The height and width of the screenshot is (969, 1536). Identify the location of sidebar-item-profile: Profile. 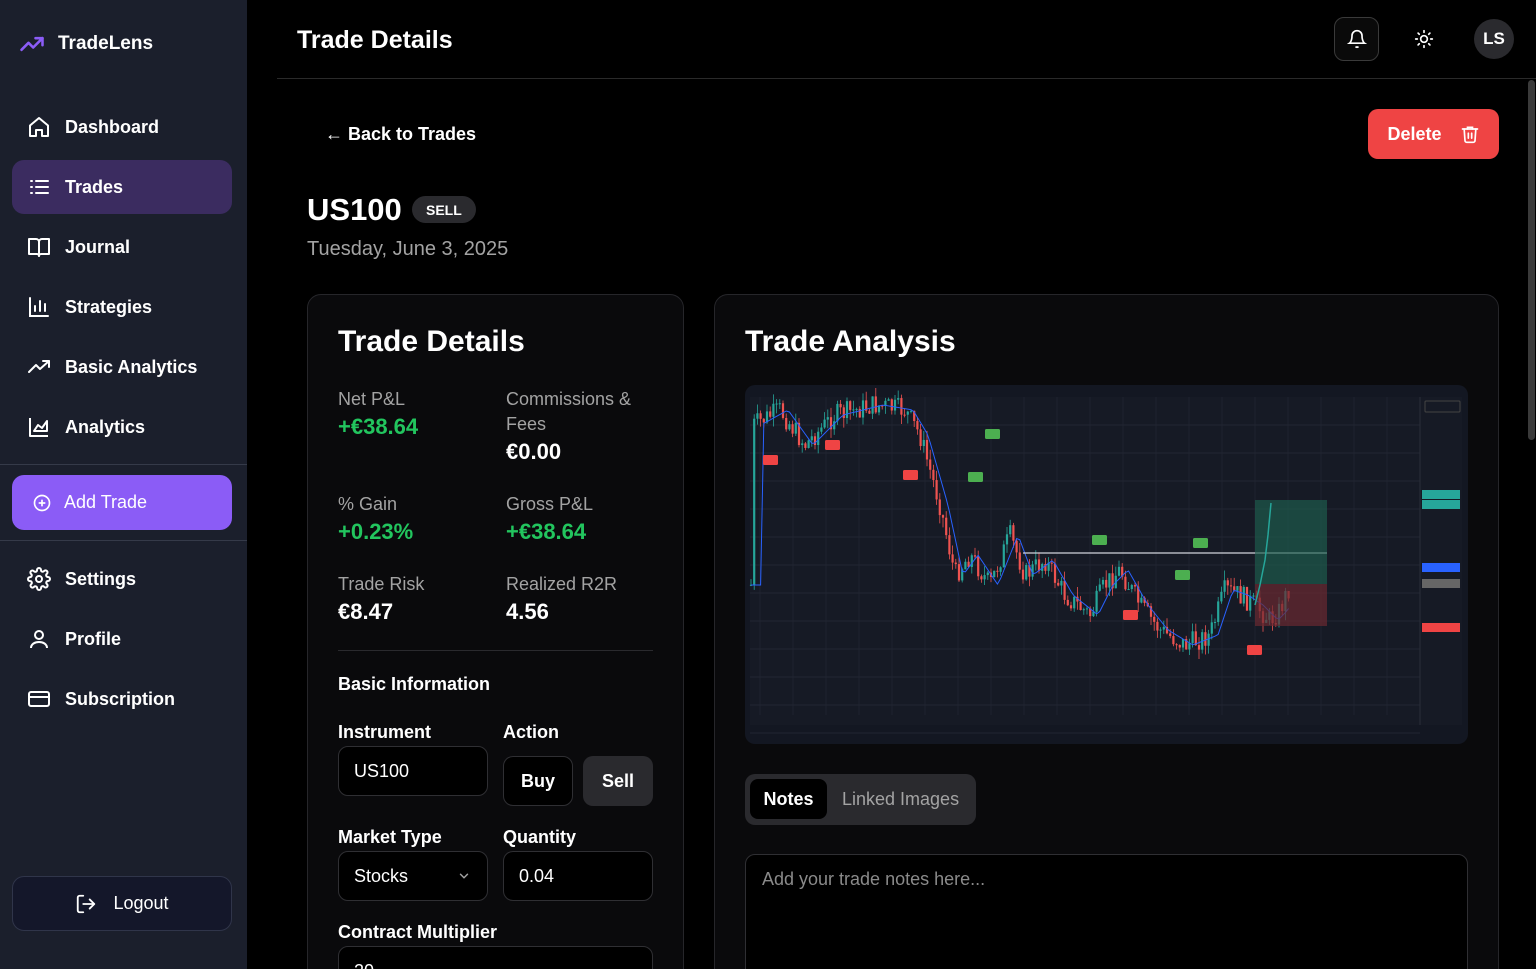
(122, 639).